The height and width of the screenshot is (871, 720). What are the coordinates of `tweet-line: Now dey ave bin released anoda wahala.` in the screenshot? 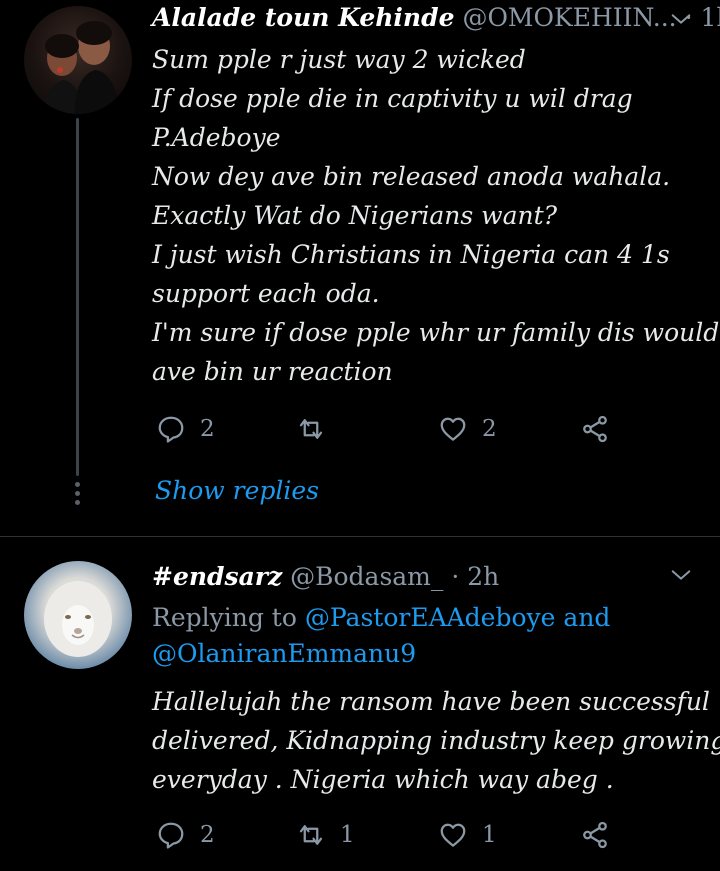 It's located at (411, 176).